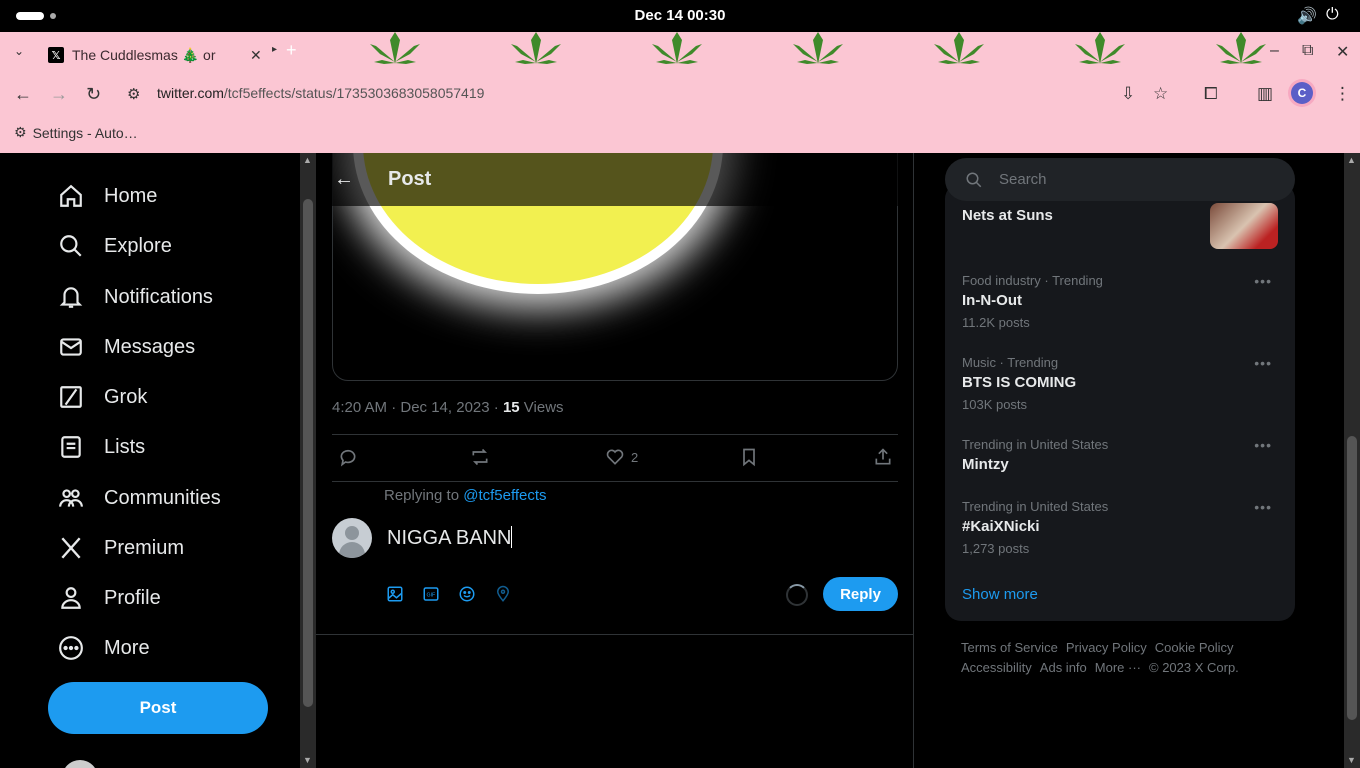 The height and width of the screenshot is (768, 1360). I want to click on svg-text: GIF, so click(431, 595).